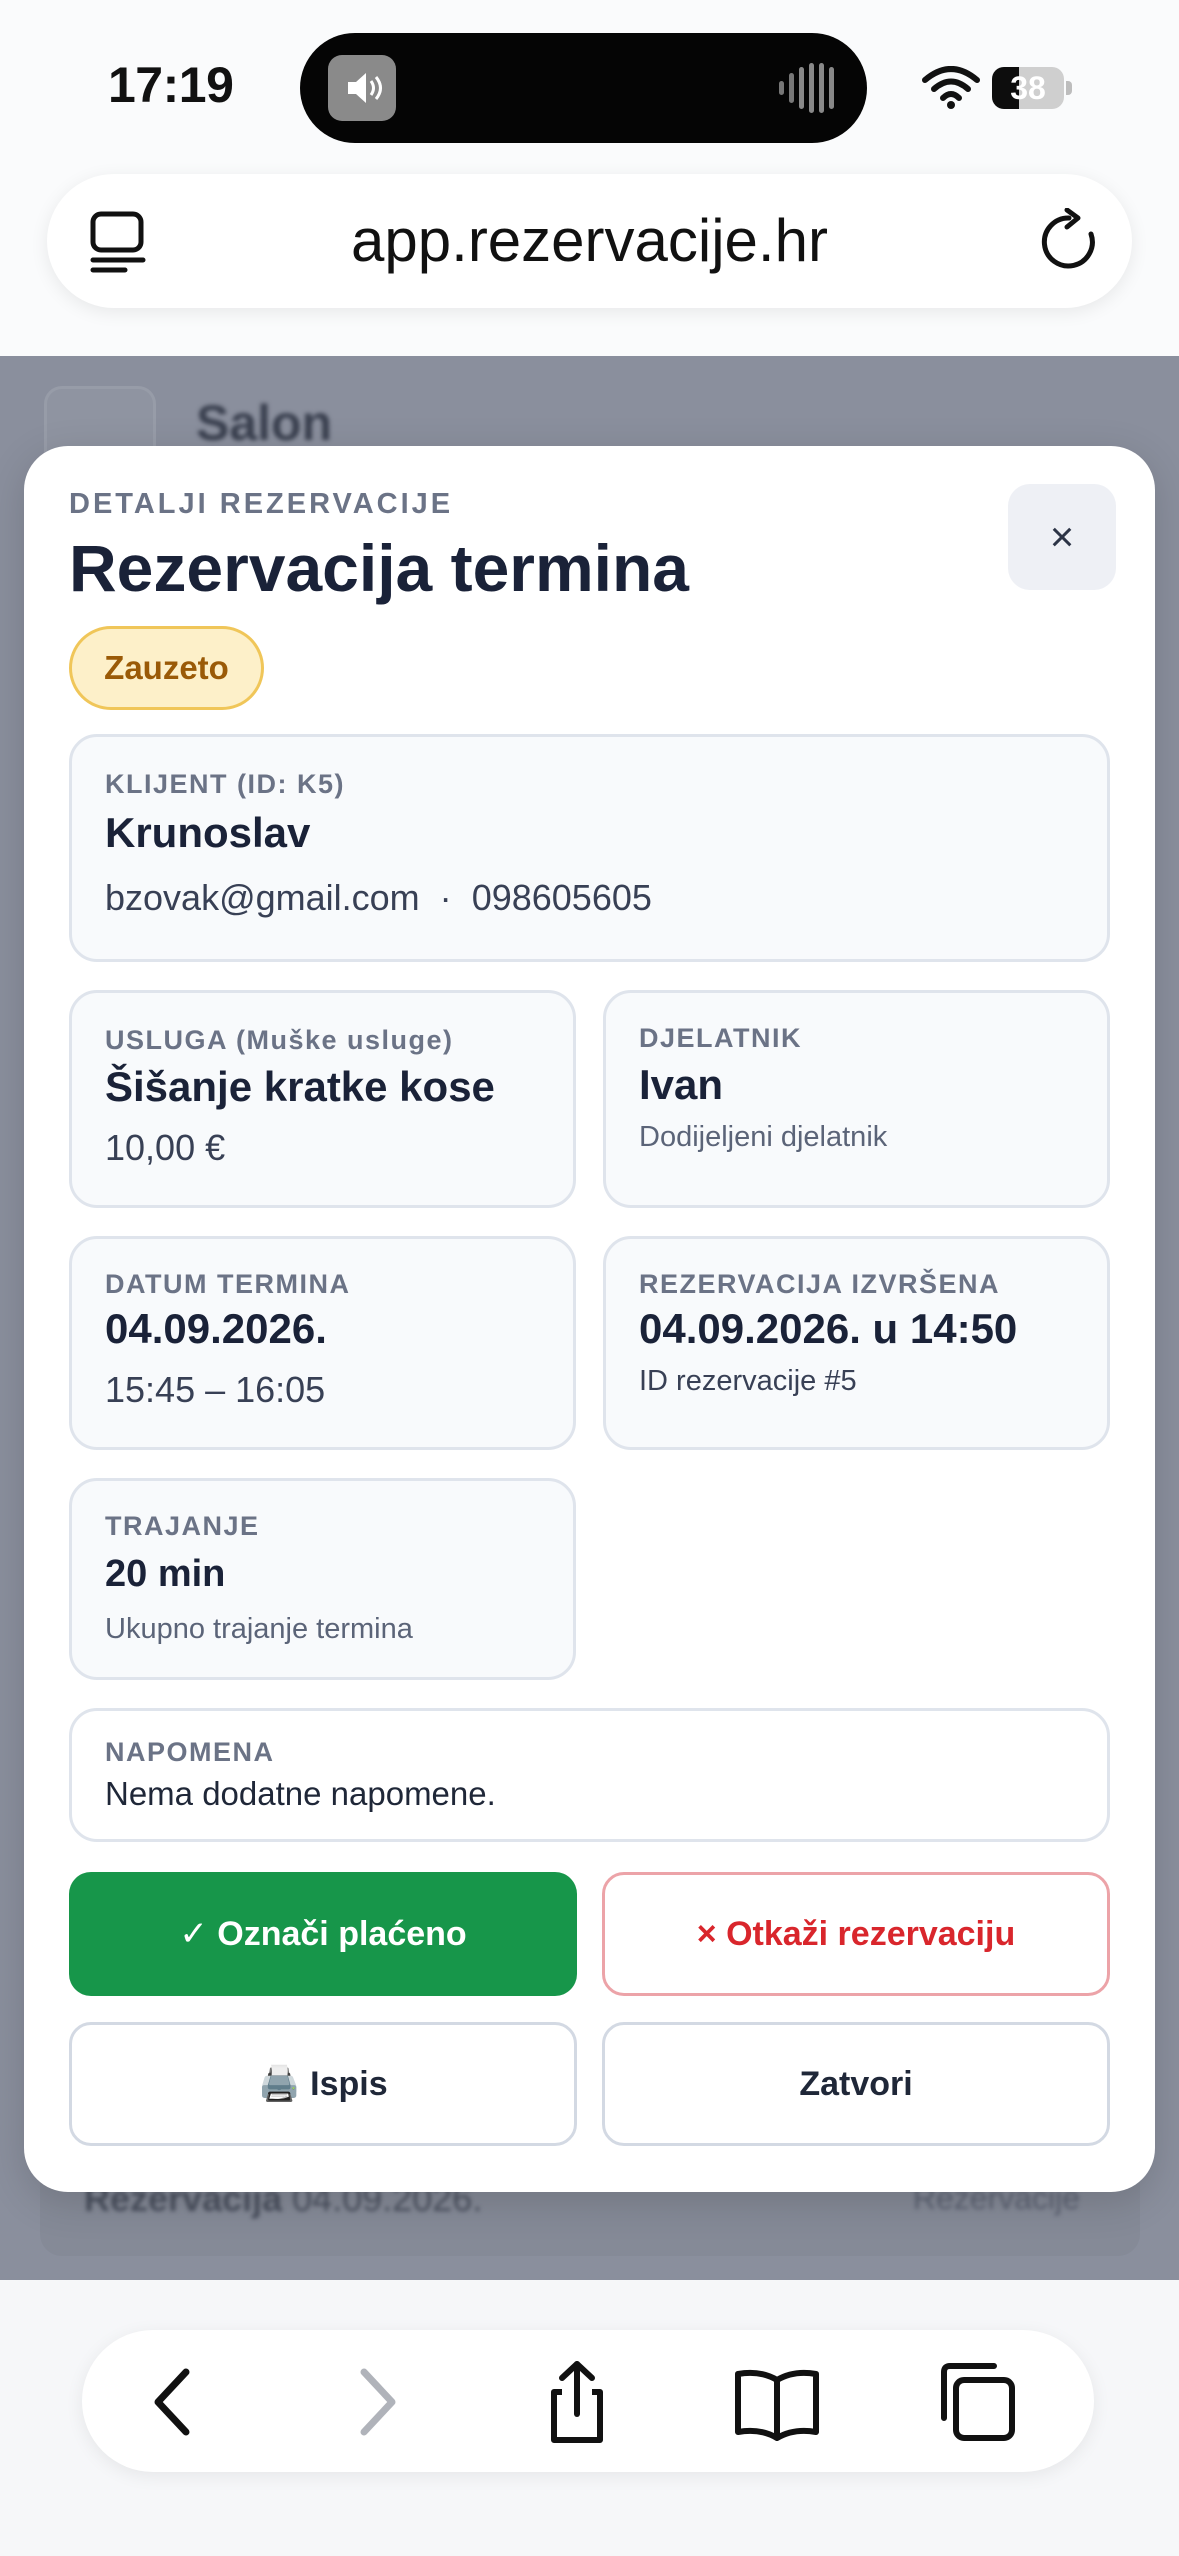  Describe the element at coordinates (259, 1629) in the screenshot. I see `duration-note: Ukupno trajanje termina` at that location.